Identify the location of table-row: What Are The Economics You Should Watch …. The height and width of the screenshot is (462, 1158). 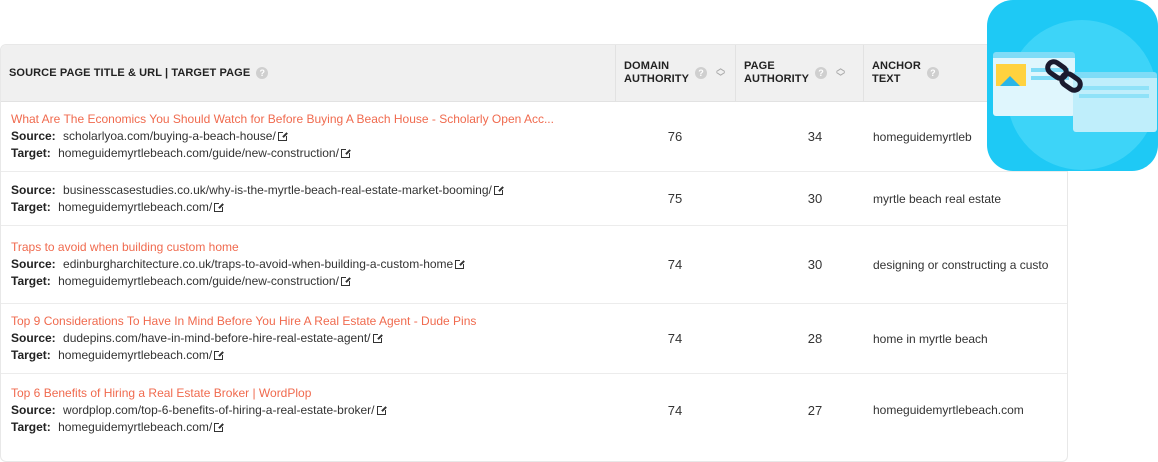
(534, 137).